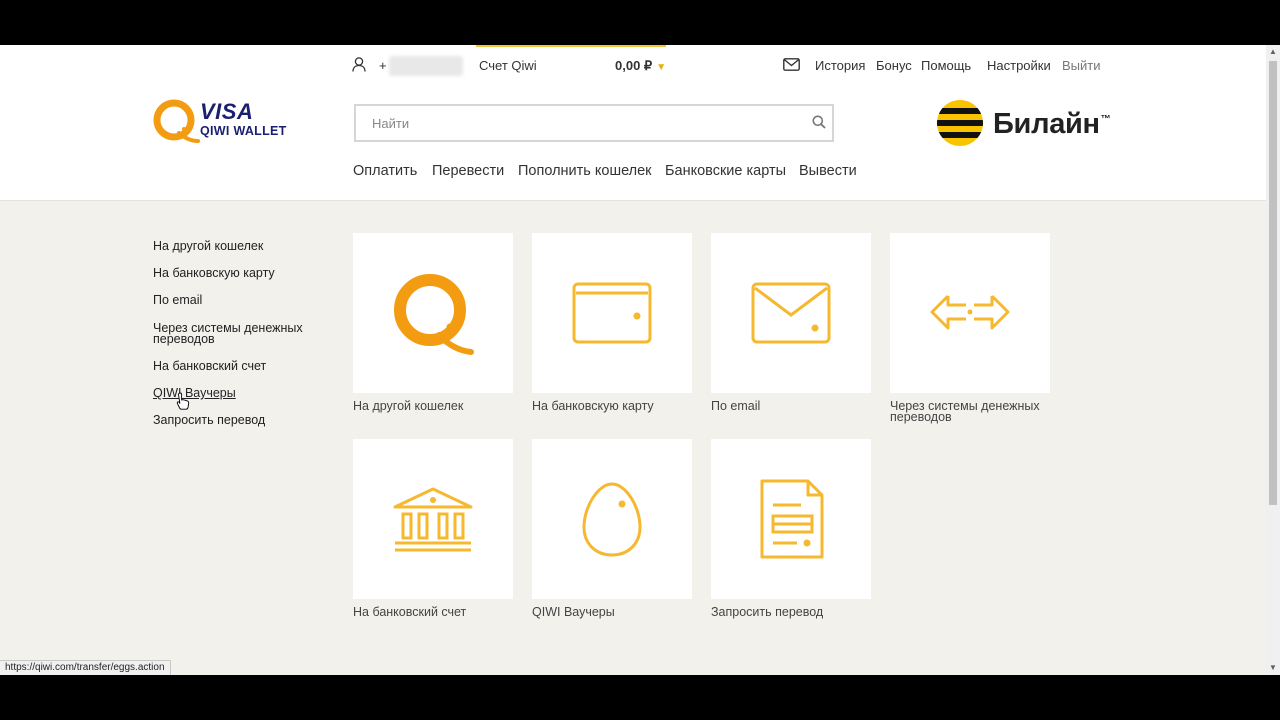  Describe the element at coordinates (410, 612) in the screenshot. I see `tile-label: На банковский счет` at that location.